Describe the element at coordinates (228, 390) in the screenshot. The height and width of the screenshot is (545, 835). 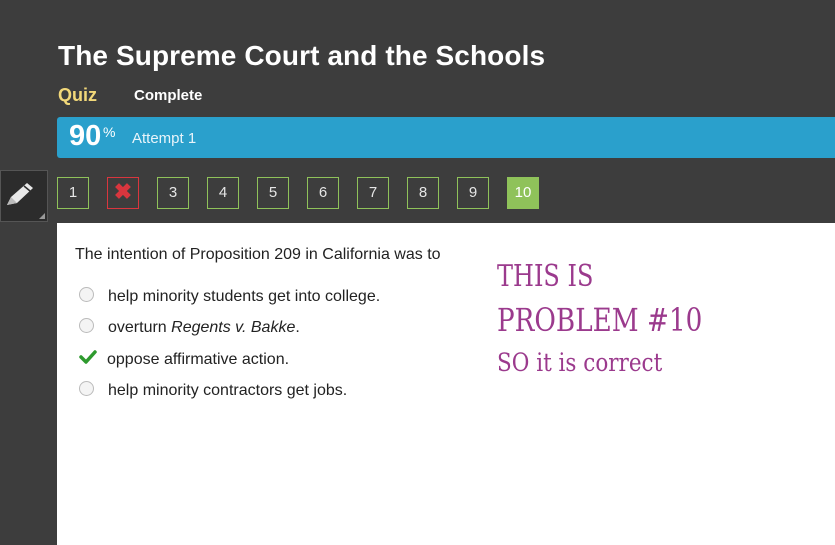
I see `choice-label: help minority contractors get jobs.` at that location.